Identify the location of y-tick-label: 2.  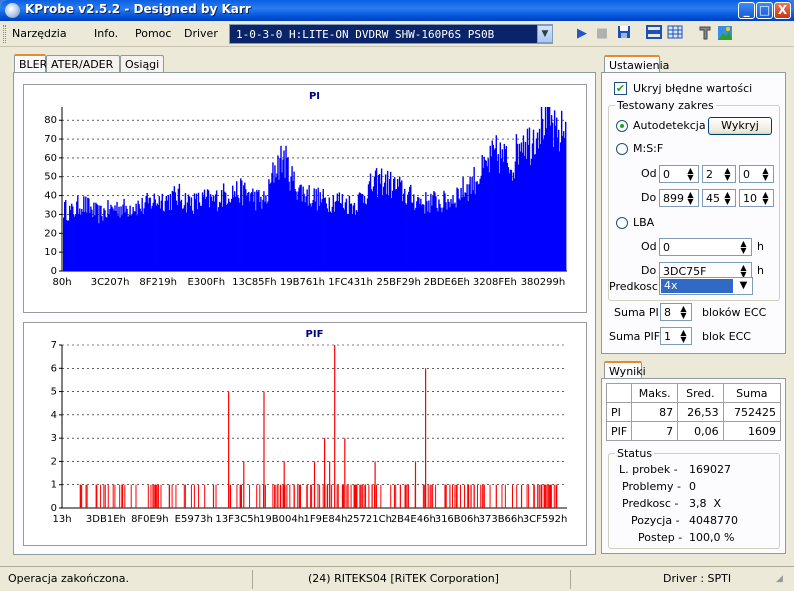
(54, 461).